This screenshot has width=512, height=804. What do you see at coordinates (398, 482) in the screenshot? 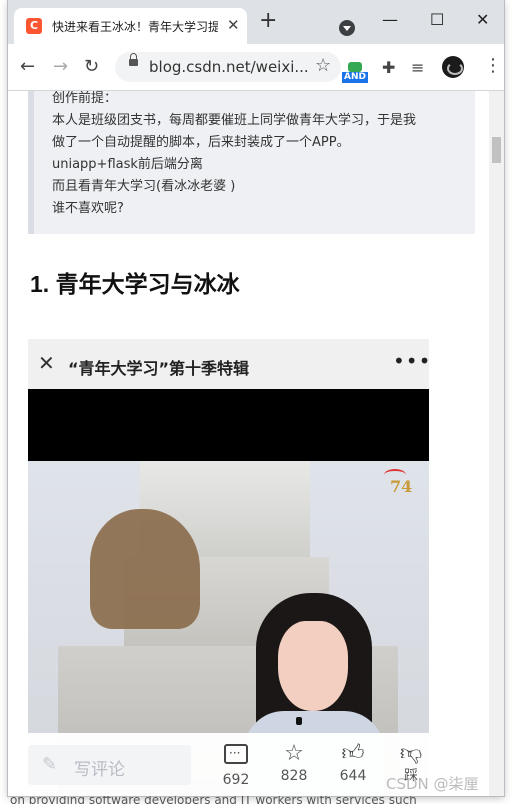
I see `video-logo: 74` at bounding box center [398, 482].